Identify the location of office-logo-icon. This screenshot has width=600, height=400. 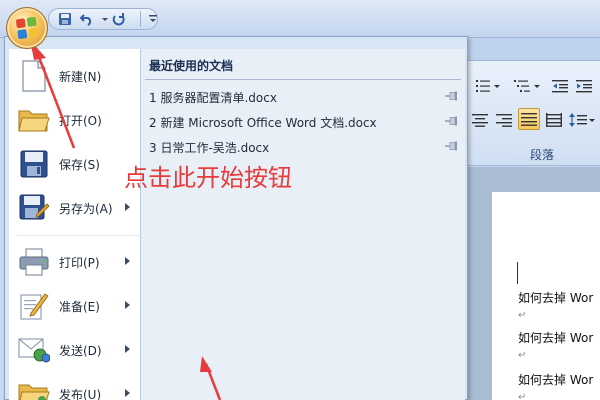
(27, 28).